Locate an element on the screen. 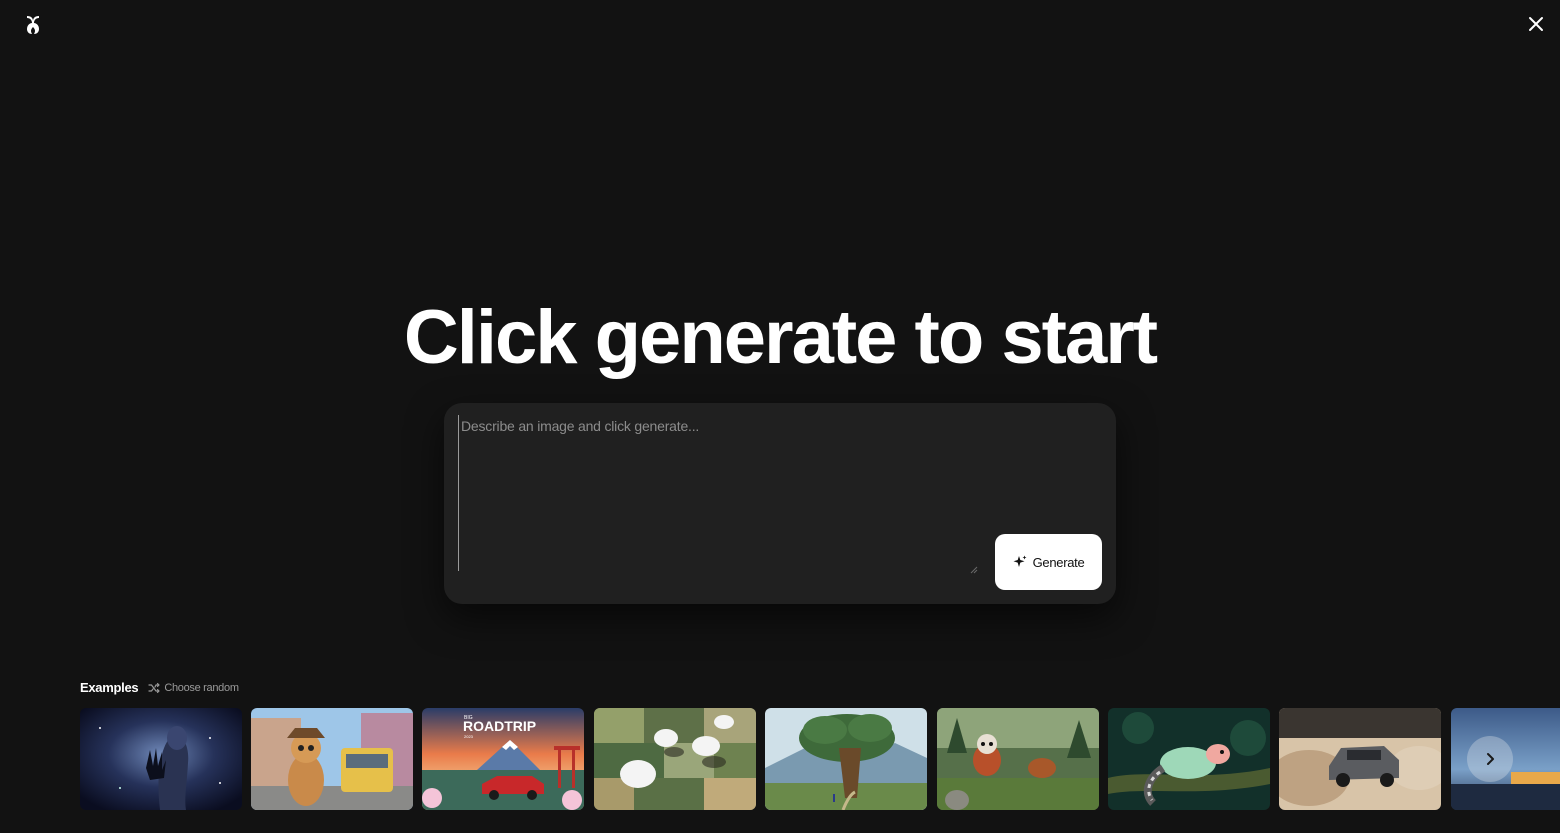  examples-title: Examples is located at coordinates (109, 687).